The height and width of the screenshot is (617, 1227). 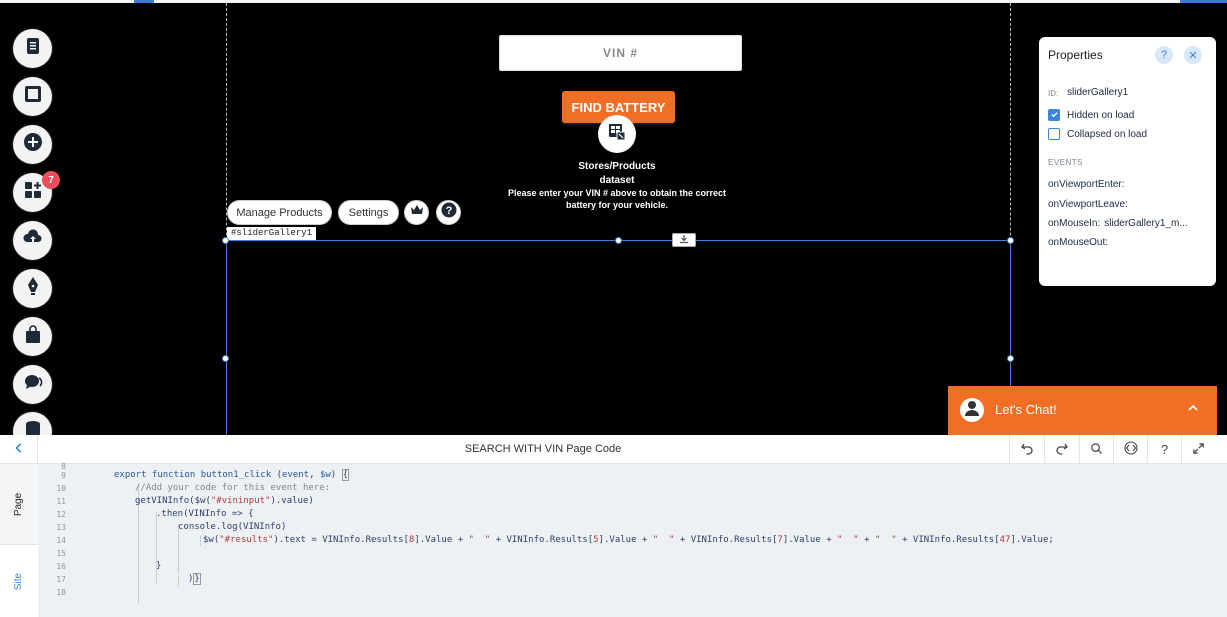 What do you see at coordinates (620, 53) in the screenshot?
I see `vin-input: VIN #` at bounding box center [620, 53].